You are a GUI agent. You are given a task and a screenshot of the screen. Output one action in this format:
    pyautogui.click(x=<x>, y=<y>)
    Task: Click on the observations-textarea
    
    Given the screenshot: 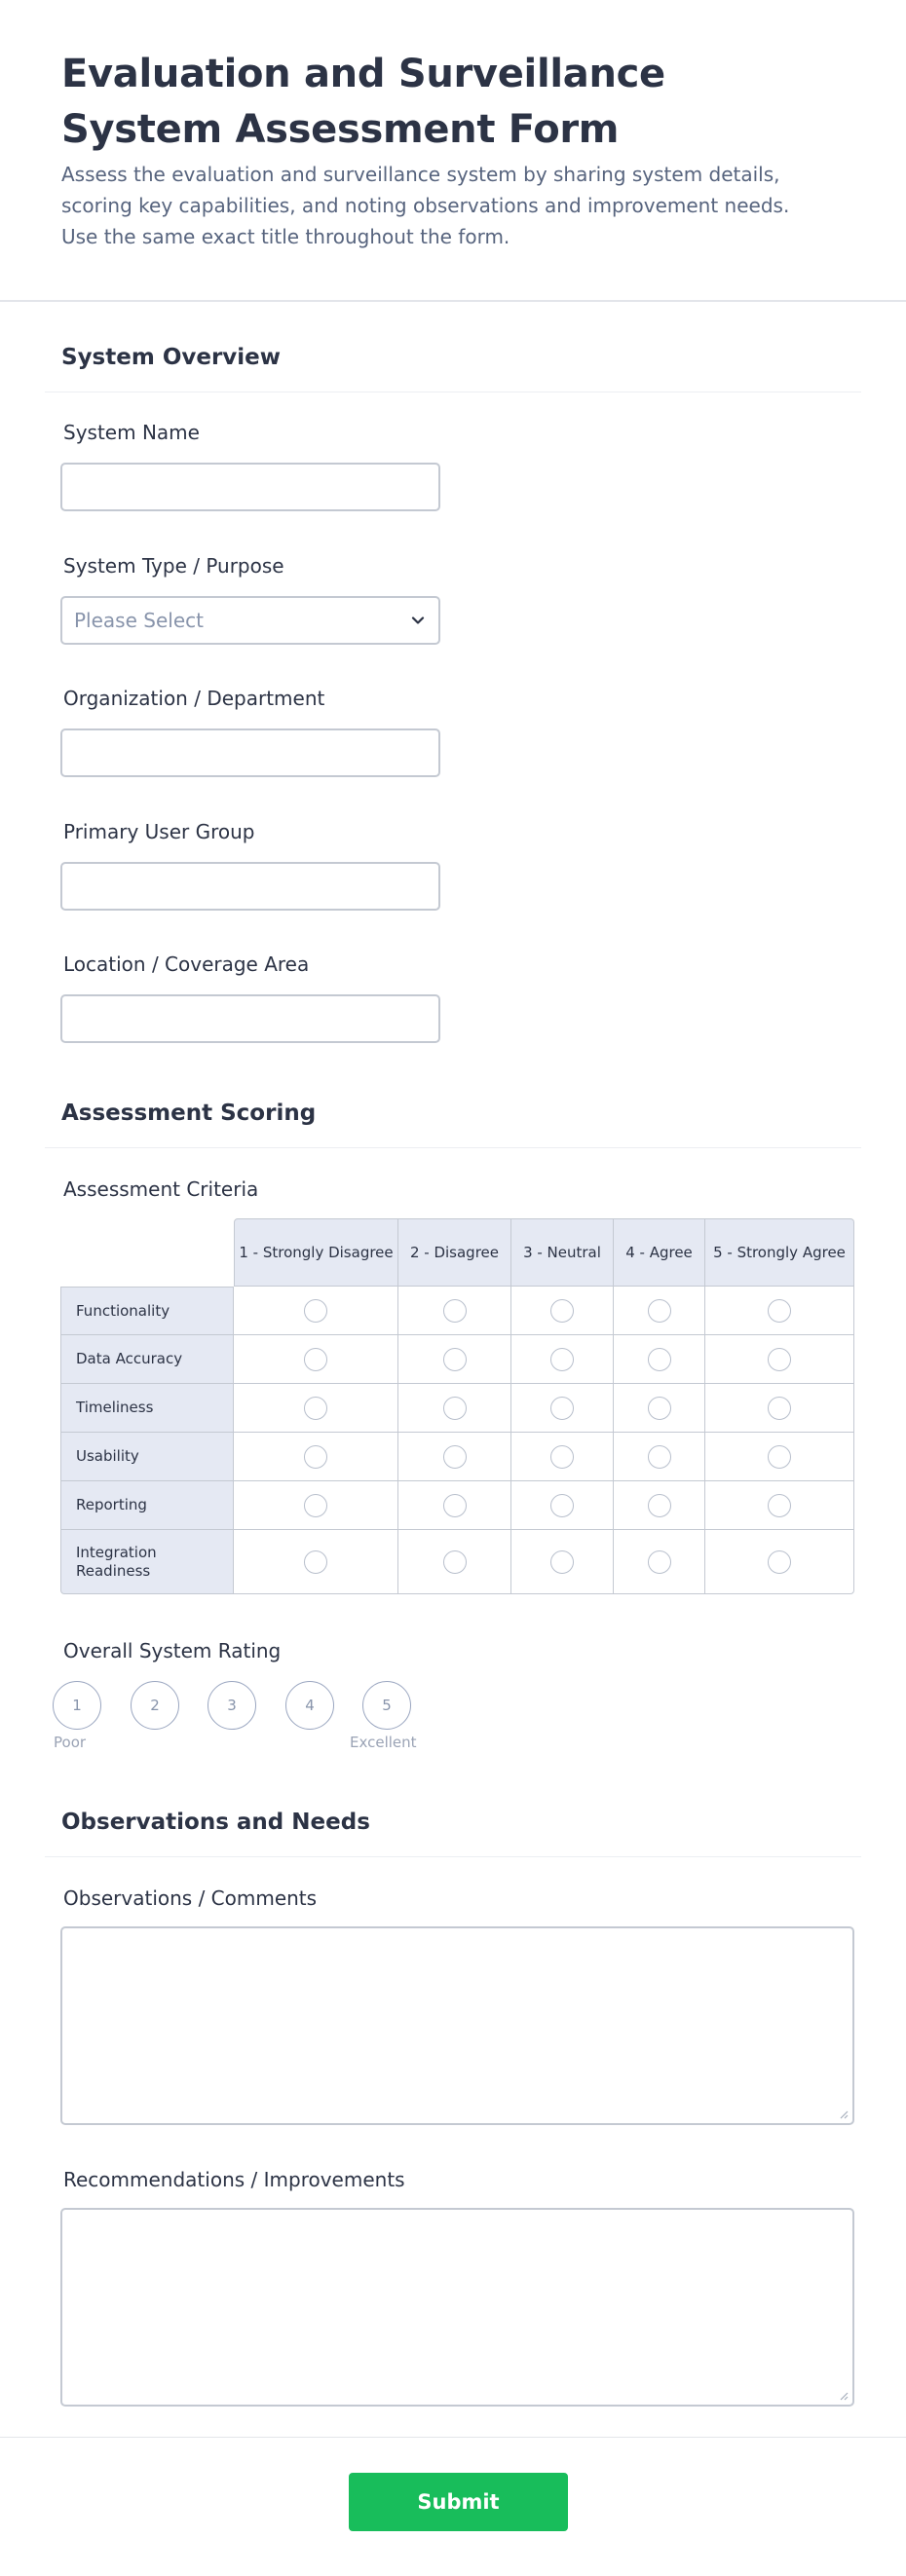 What is the action you would take?
    pyautogui.click(x=457, y=2025)
    